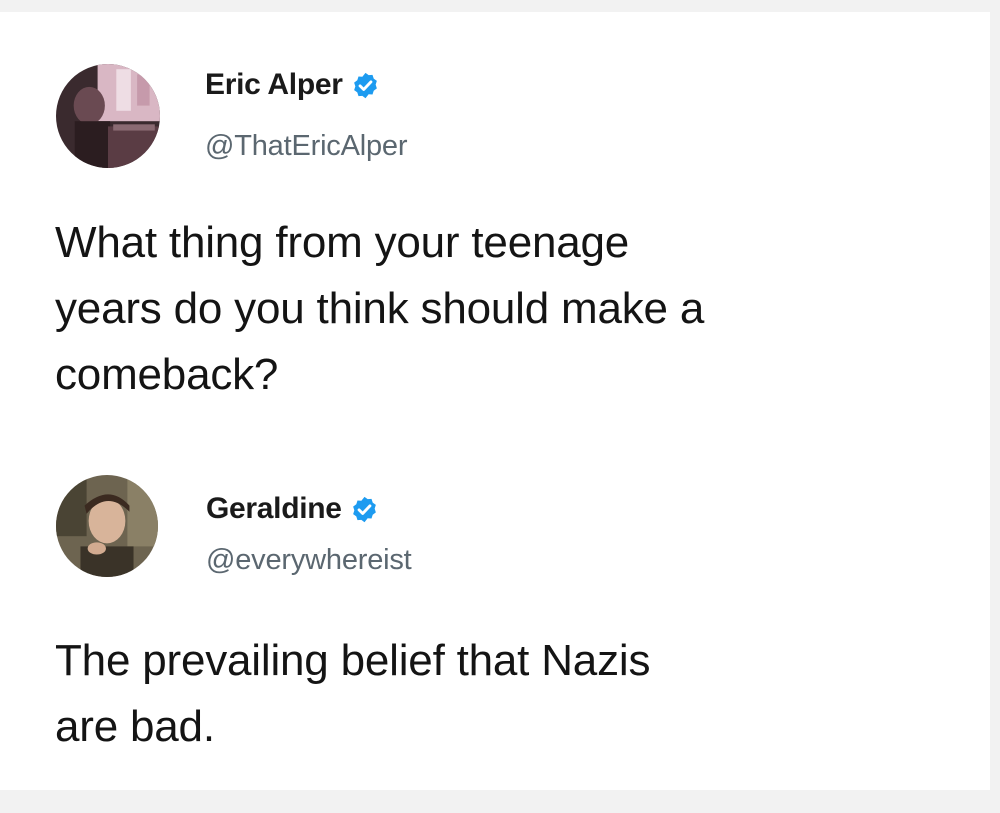 The image size is (1000, 813). I want to click on tweet-text-line: The prevailing belief that Nazis, so click(353, 660).